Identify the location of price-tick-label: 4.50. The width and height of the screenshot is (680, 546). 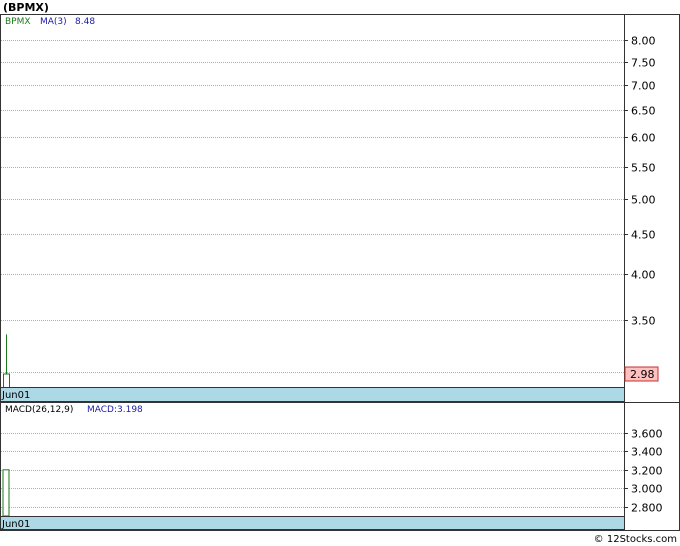
(643, 235).